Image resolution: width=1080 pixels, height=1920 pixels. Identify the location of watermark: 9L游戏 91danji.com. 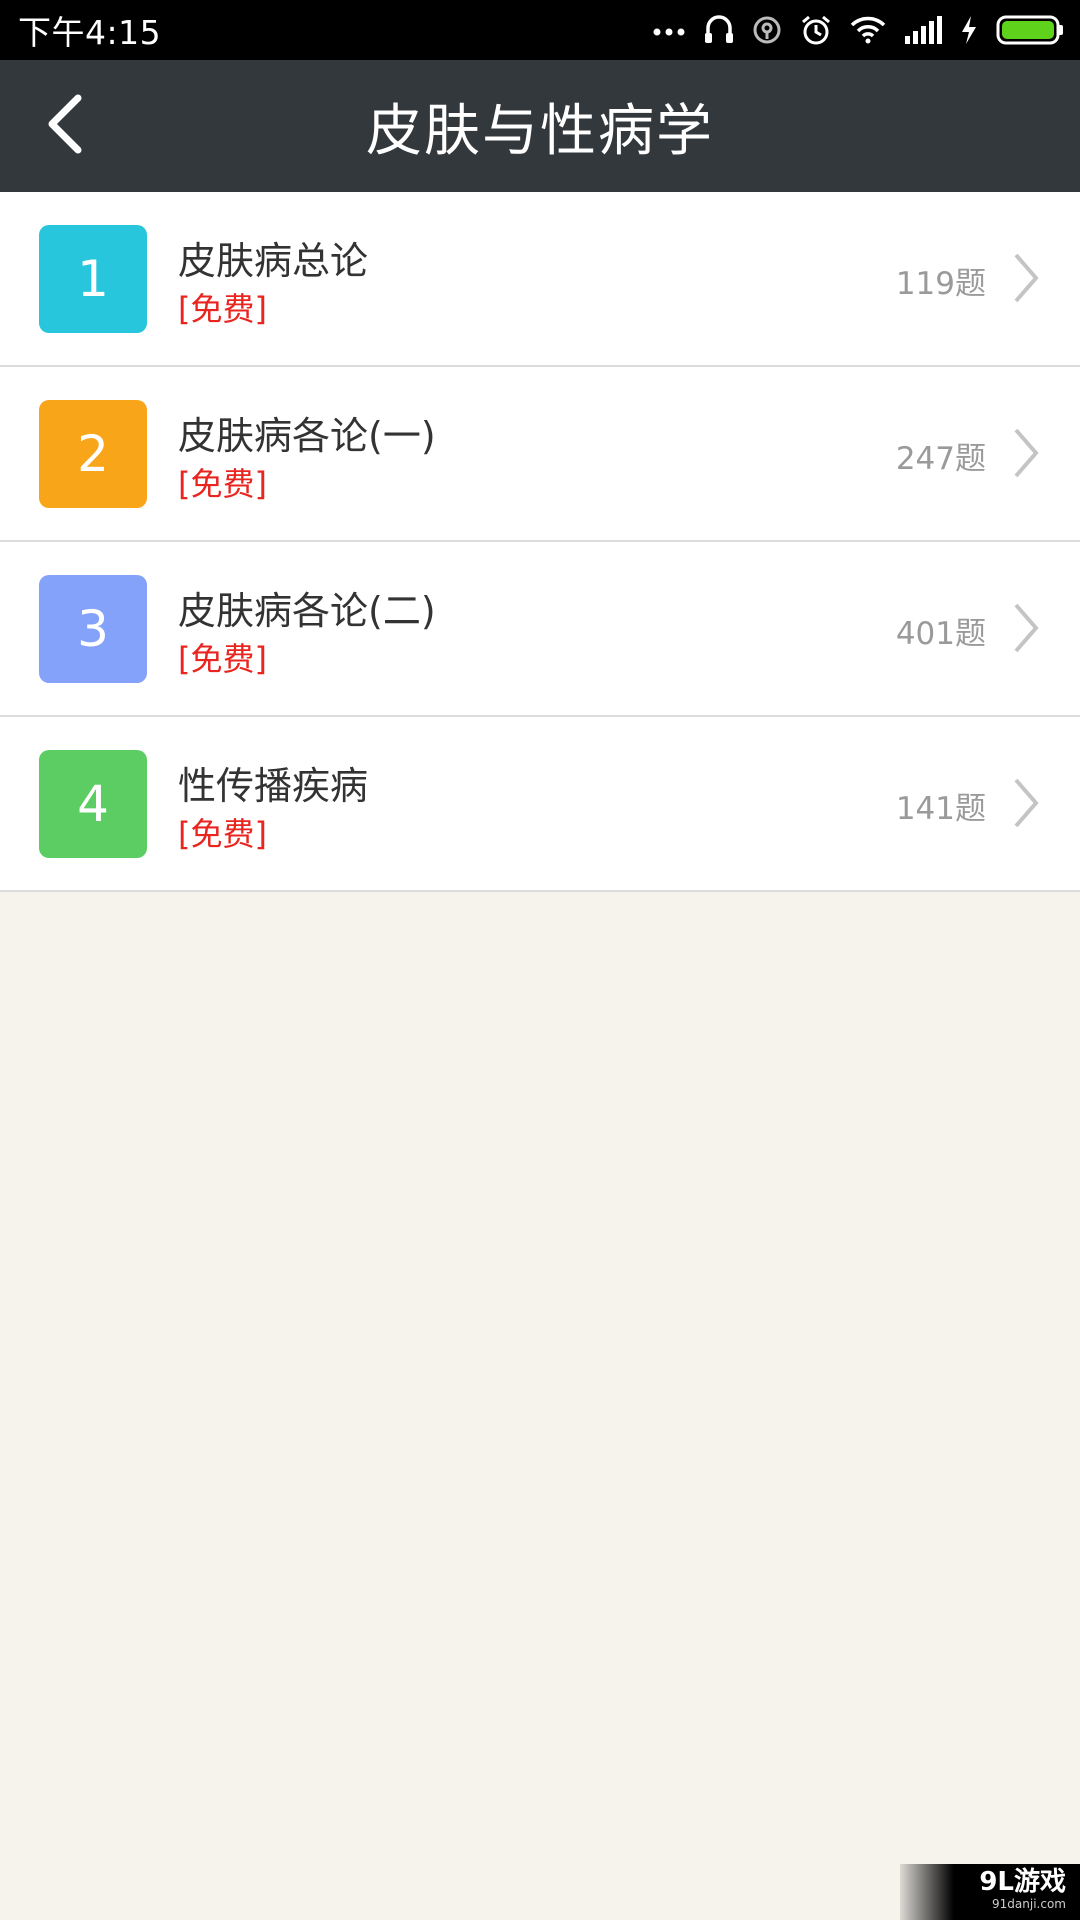
(990, 1892).